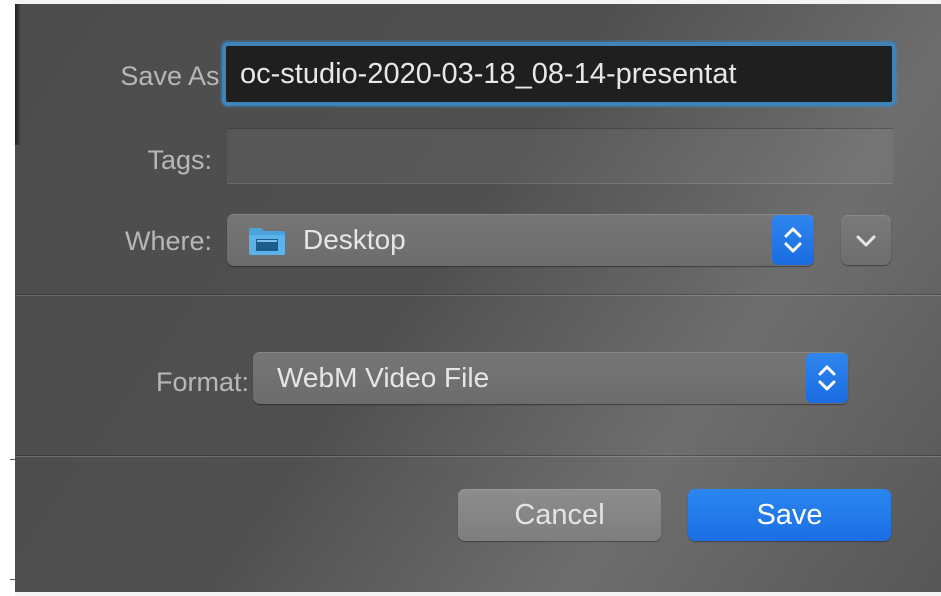  I want to click on folder-icon, so click(267, 240).